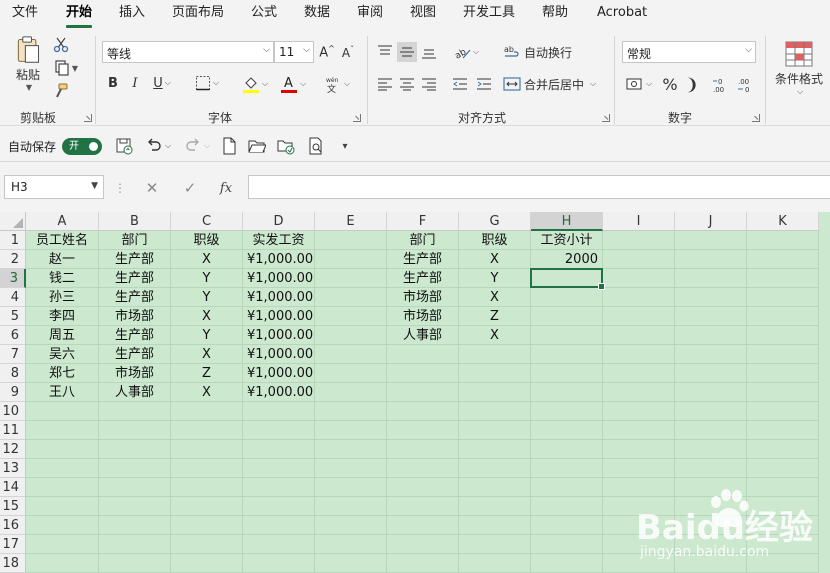 This screenshot has width=830, height=573. I want to click on underline-button: U ⌵, so click(162, 83).